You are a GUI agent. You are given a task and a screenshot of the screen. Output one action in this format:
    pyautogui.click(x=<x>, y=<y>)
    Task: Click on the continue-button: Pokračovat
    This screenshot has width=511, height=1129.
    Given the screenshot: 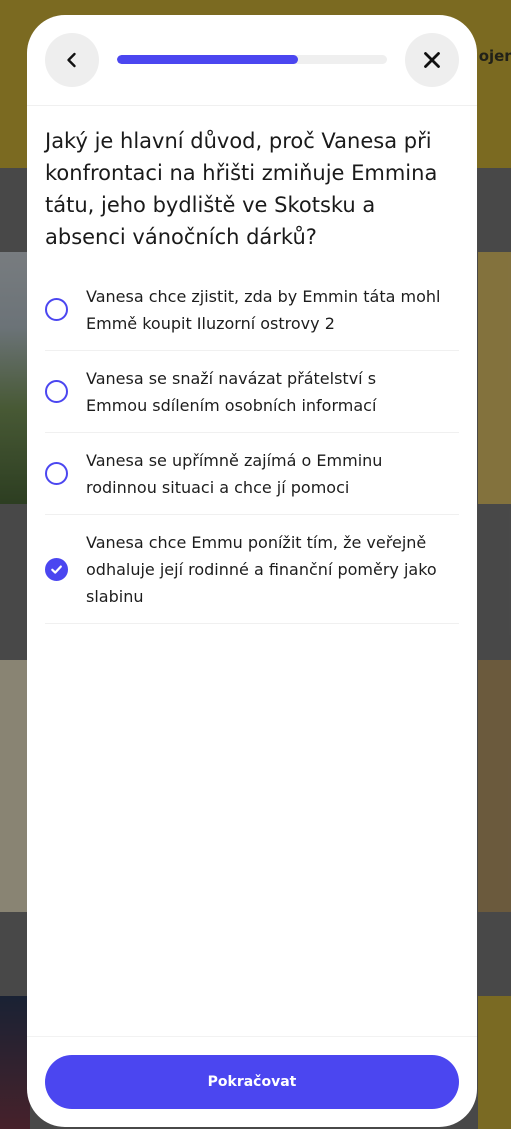 What is the action you would take?
    pyautogui.click(x=252, y=1082)
    